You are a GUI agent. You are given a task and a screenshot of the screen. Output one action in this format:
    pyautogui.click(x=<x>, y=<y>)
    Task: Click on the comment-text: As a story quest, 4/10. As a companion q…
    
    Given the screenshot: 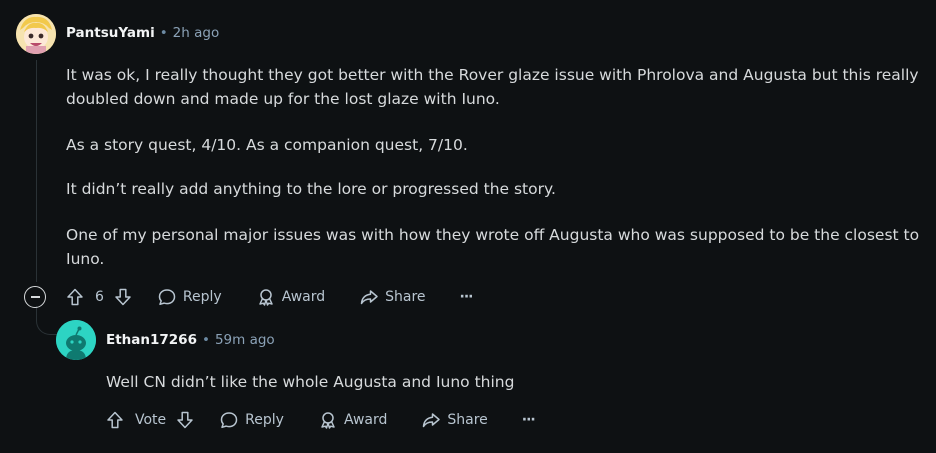 What is the action you would take?
    pyautogui.click(x=267, y=145)
    